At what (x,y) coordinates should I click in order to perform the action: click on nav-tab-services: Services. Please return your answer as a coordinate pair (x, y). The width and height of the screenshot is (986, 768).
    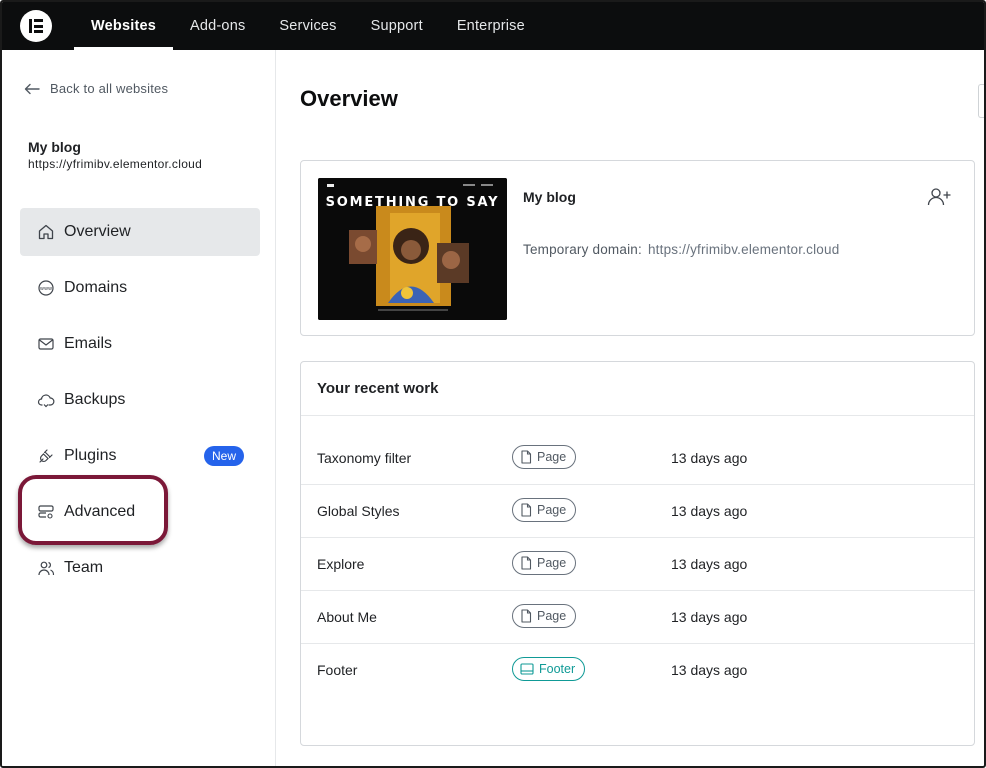
    Looking at the image, I should click on (307, 26).